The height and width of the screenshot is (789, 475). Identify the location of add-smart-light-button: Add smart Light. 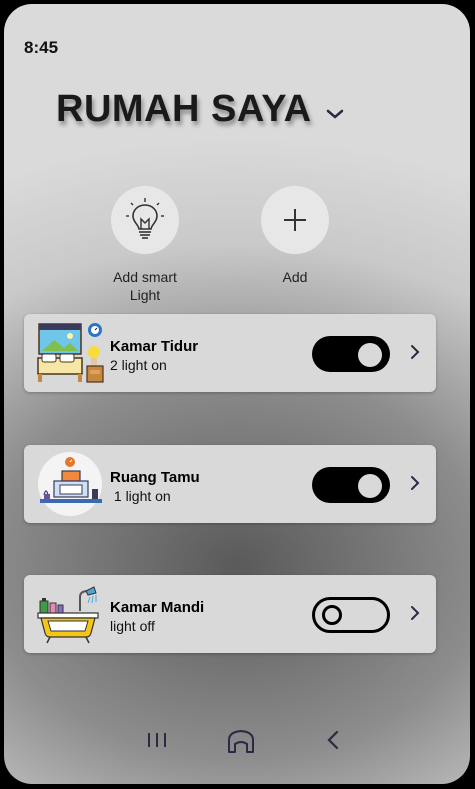
(145, 245).